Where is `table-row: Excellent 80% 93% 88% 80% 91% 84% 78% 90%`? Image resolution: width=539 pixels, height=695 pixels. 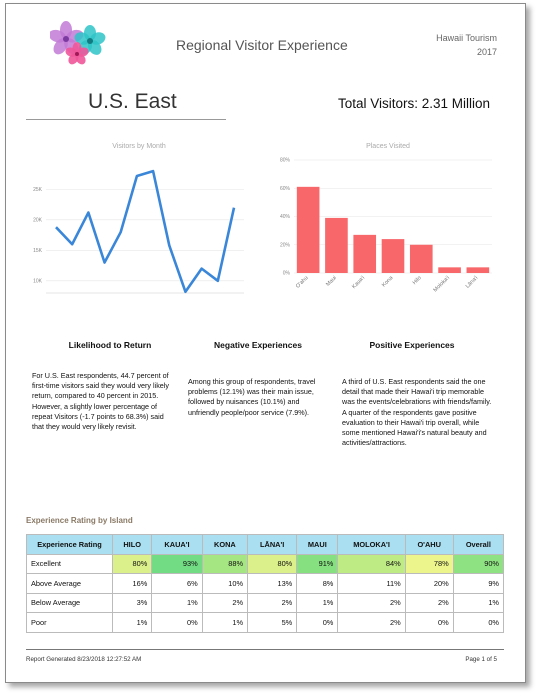
table-row: Excellent 80% 93% 88% 80% 91% 84% 78% 90% is located at coordinates (265, 563).